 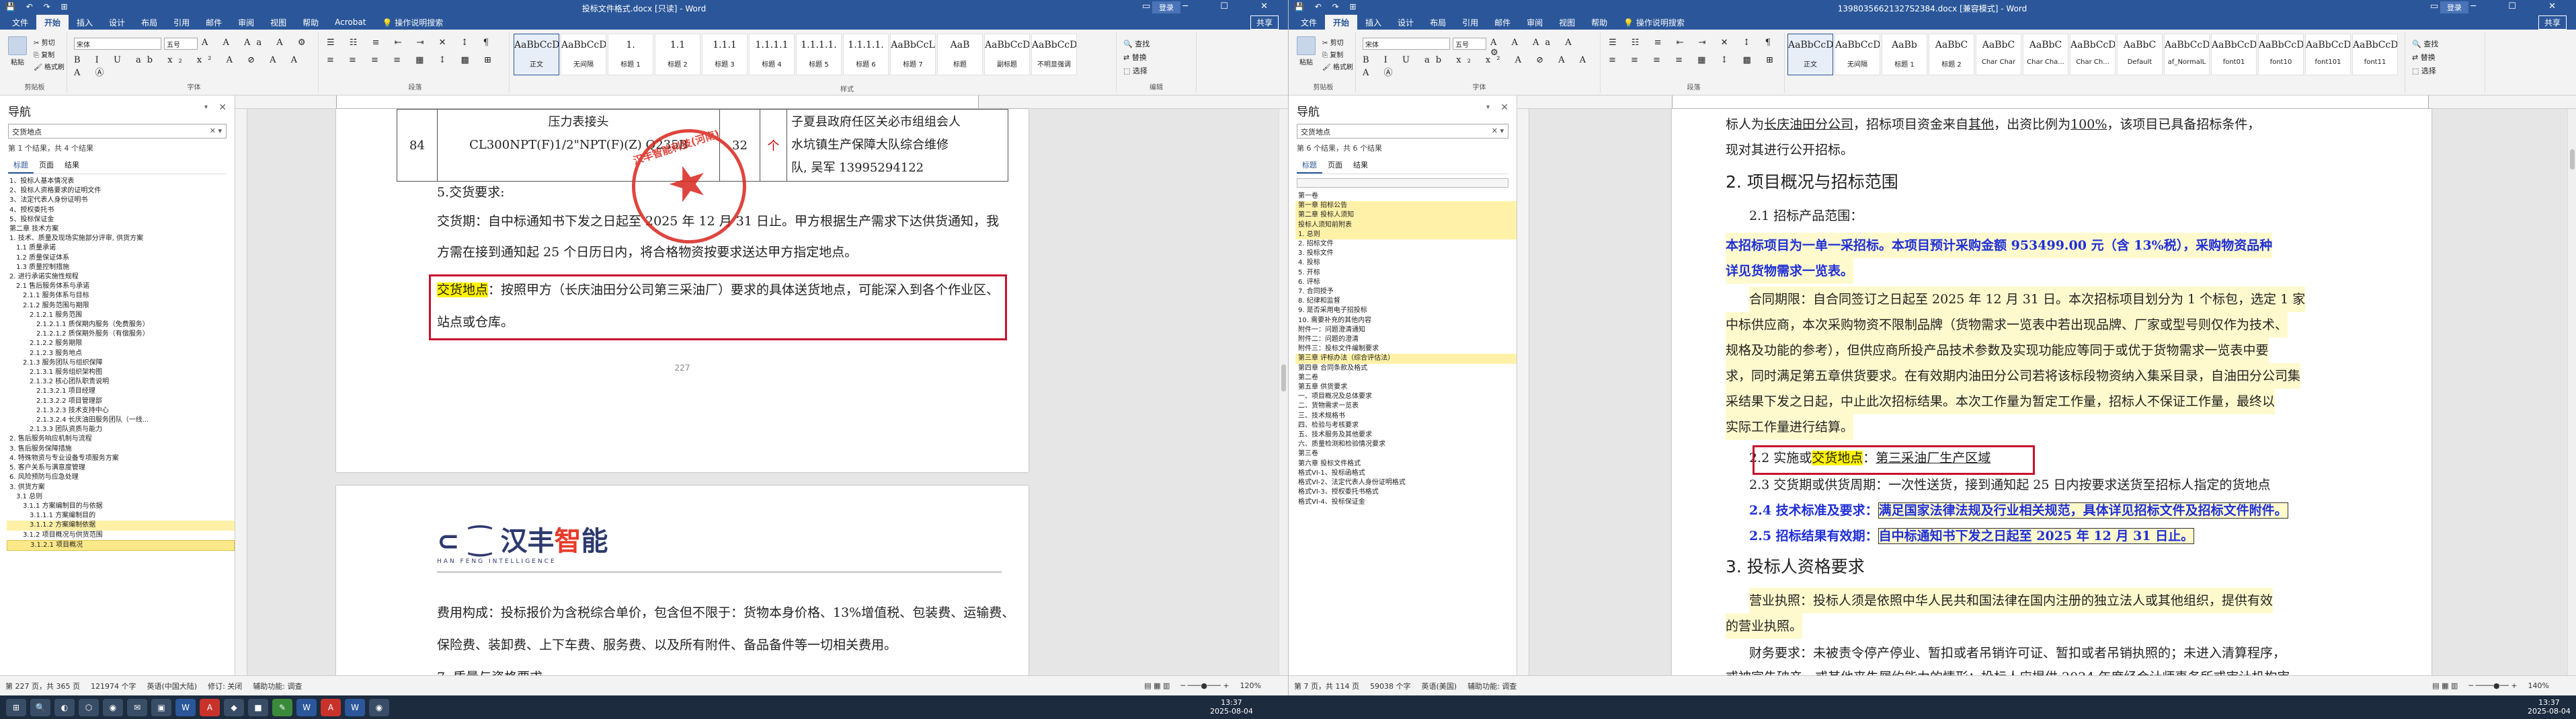 What do you see at coordinates (121, 200) in the screenshot?
I see `nav-heading-item: 3、法定代表人身份证明书` at bounding box center [121, 200].